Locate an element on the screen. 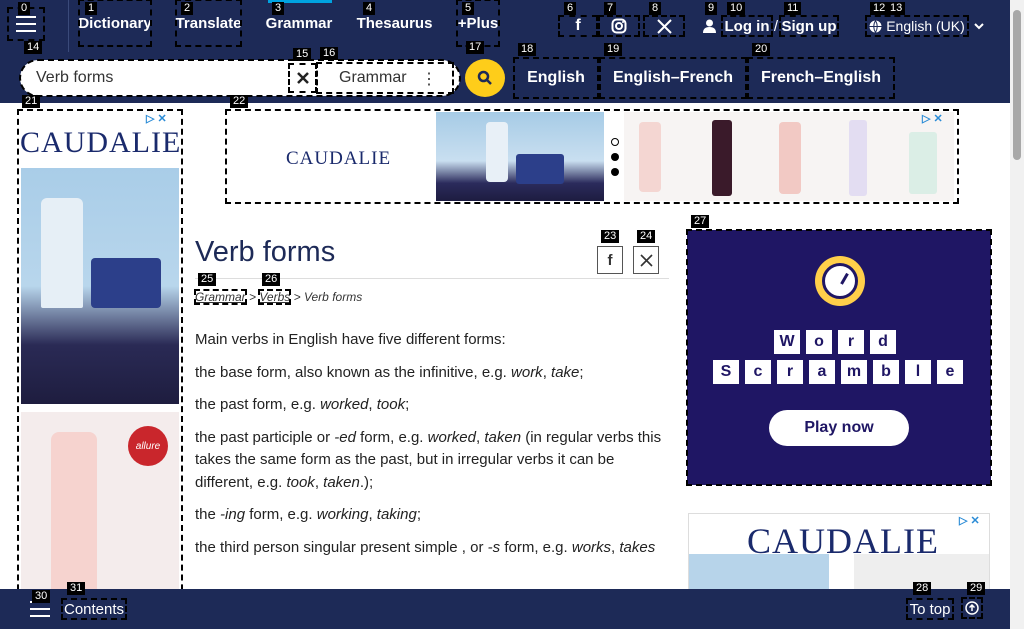 The height and width of the screenshot is (629, 1024). element-badge: 11 is located at coordinates (793, 8).